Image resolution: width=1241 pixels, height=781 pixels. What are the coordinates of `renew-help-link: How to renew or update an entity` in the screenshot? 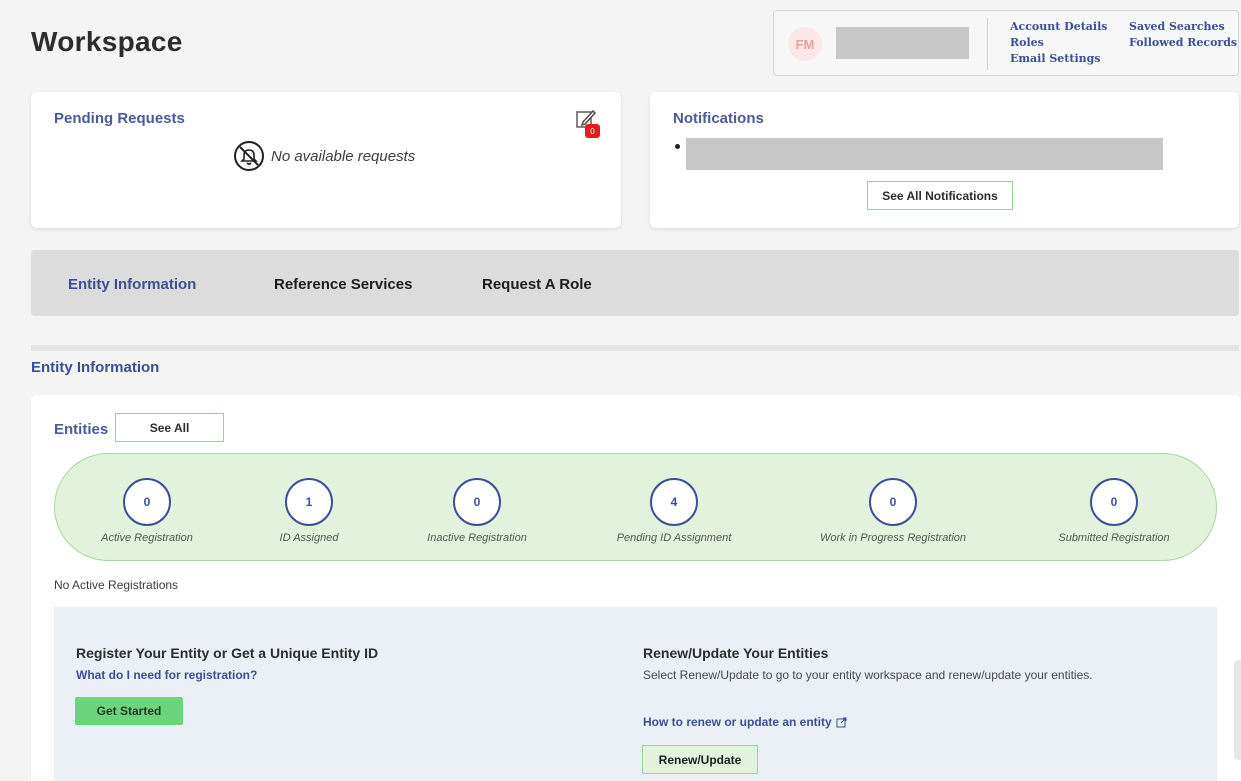 It's located at (737, 722).